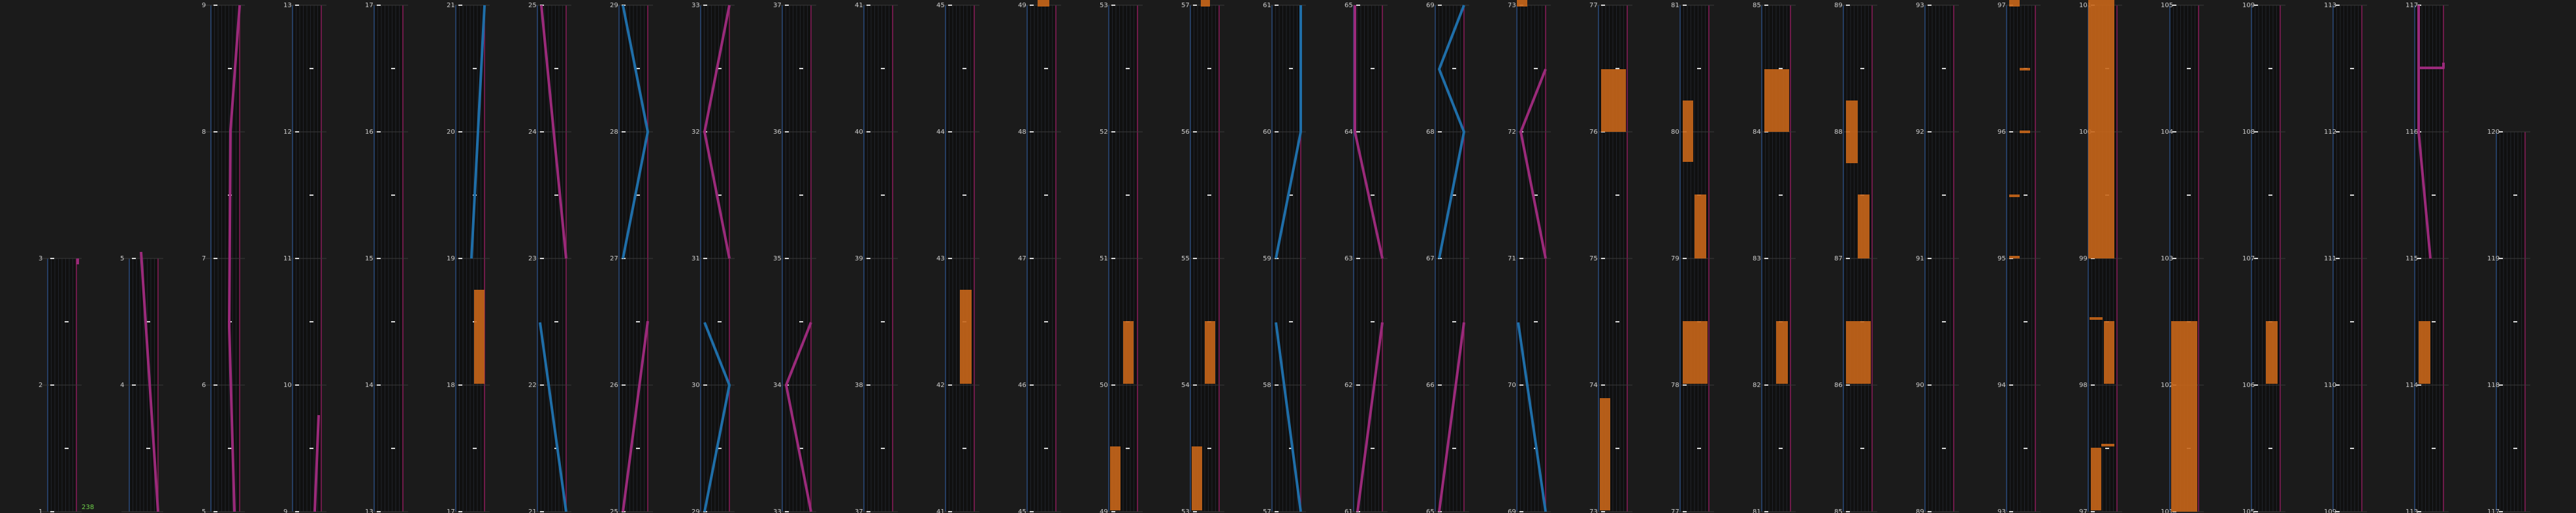  Describe the element at coordinates (2412, 5) in the screenshot. I see `row-label: 117` at that location.